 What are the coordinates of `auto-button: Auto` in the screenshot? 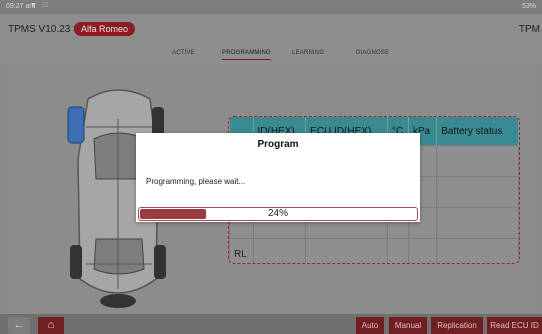 It's located at (370, 325).